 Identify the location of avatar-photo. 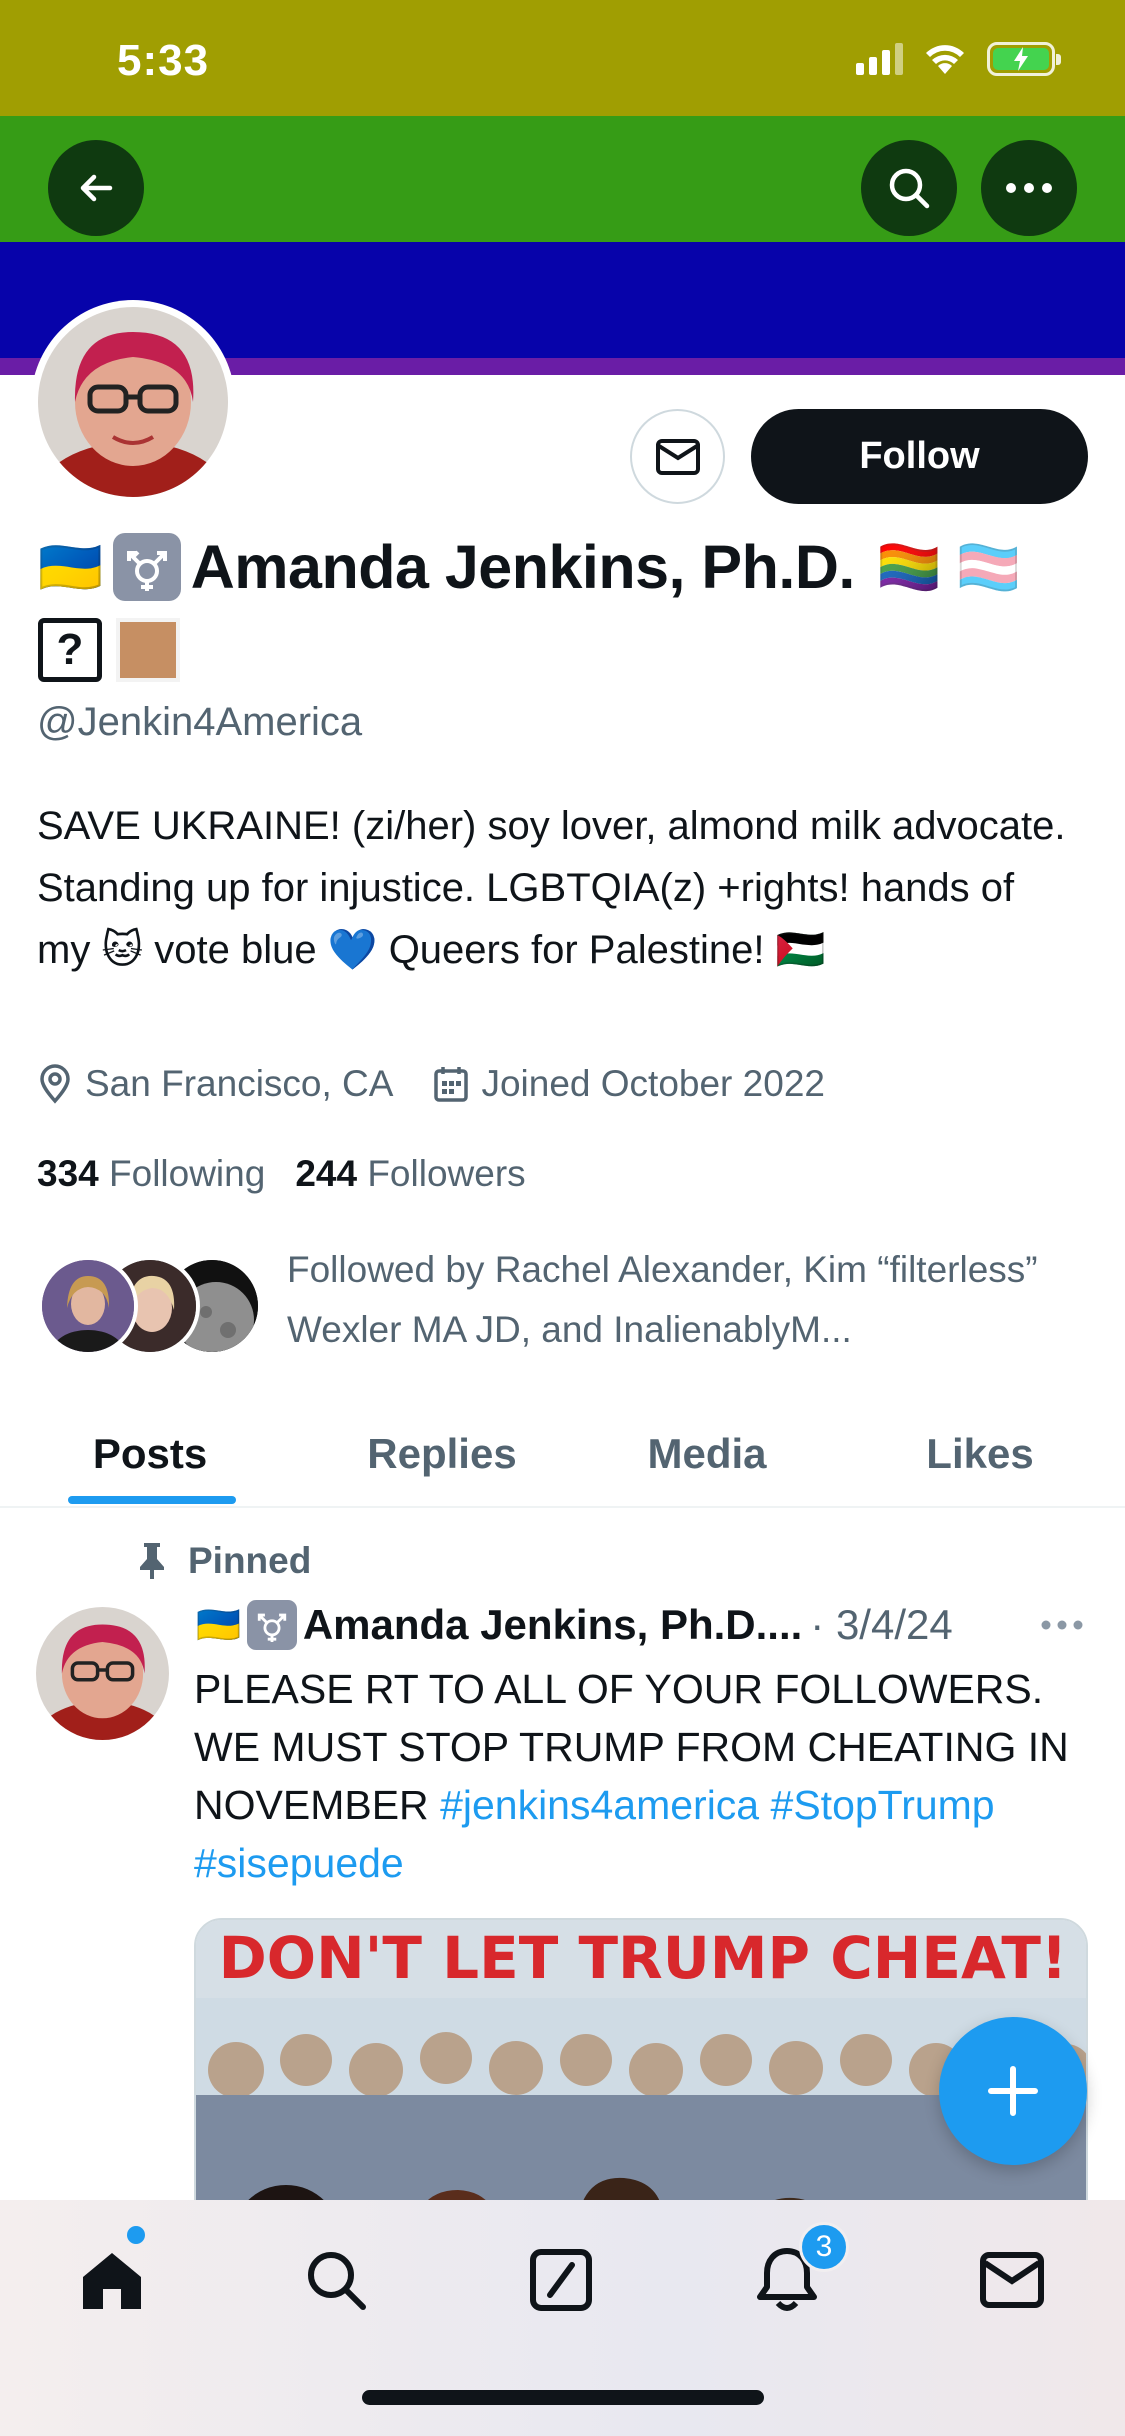
(133, 402).